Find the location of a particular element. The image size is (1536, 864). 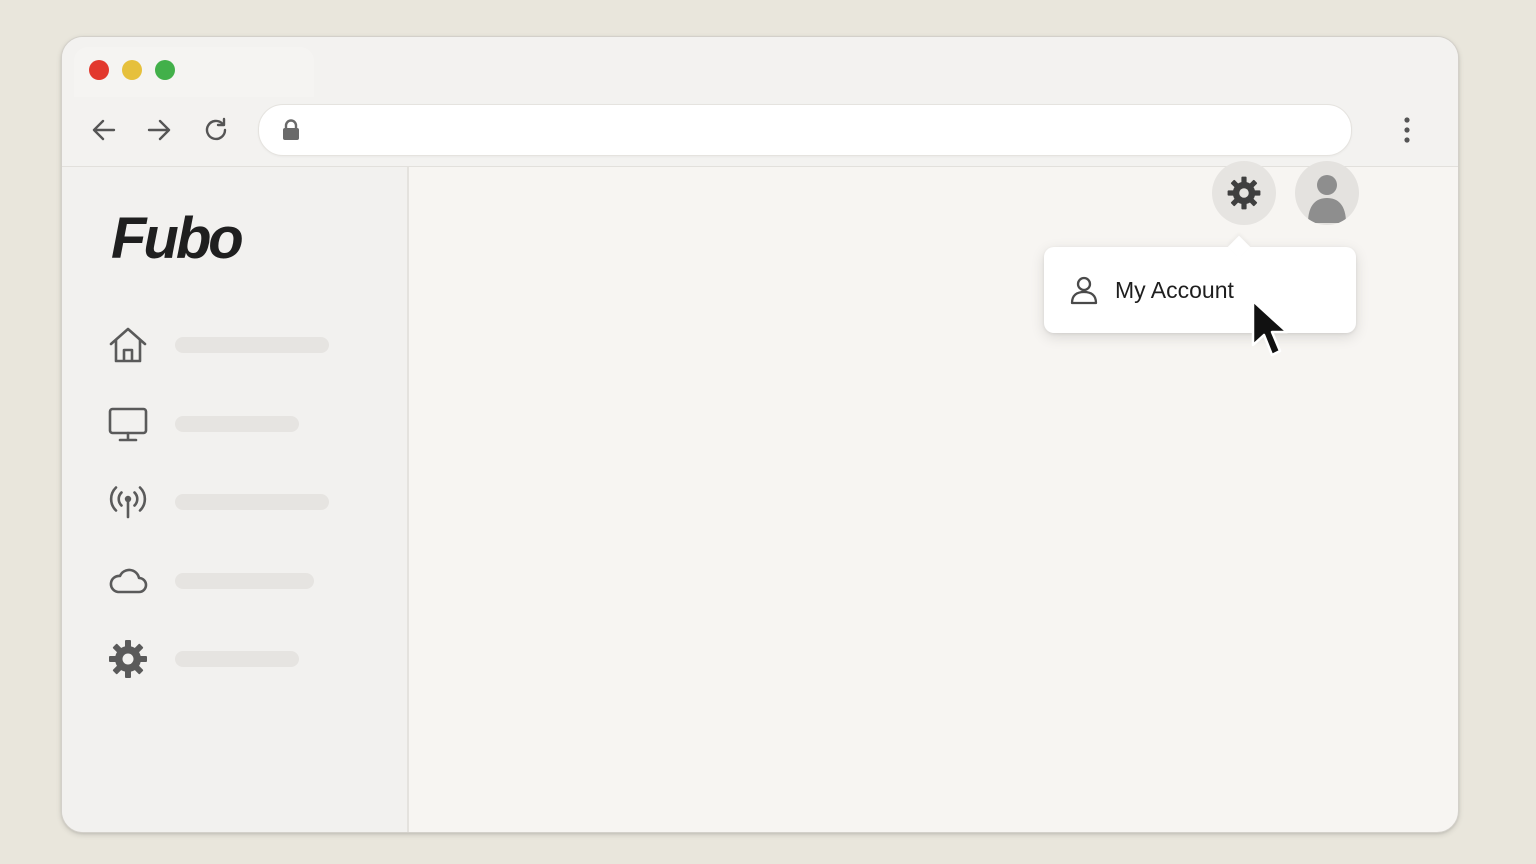

sidebar-item-tv is located at coordinates (236, 424).